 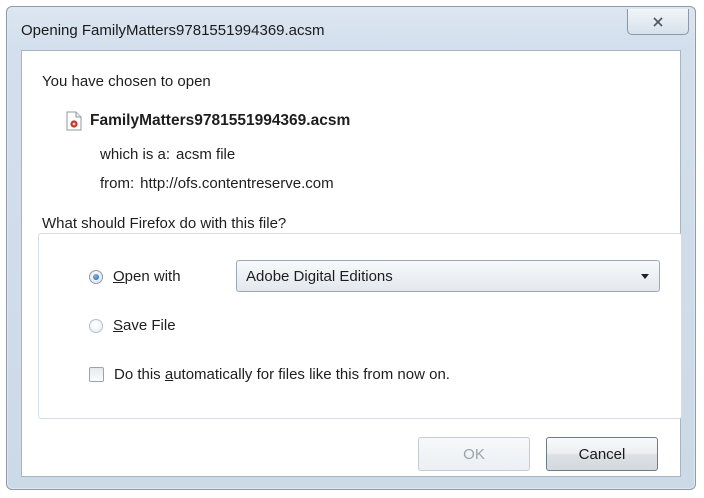 I want to click on action-question: What should Firefox do with this file?, so click(x=164, y=223).